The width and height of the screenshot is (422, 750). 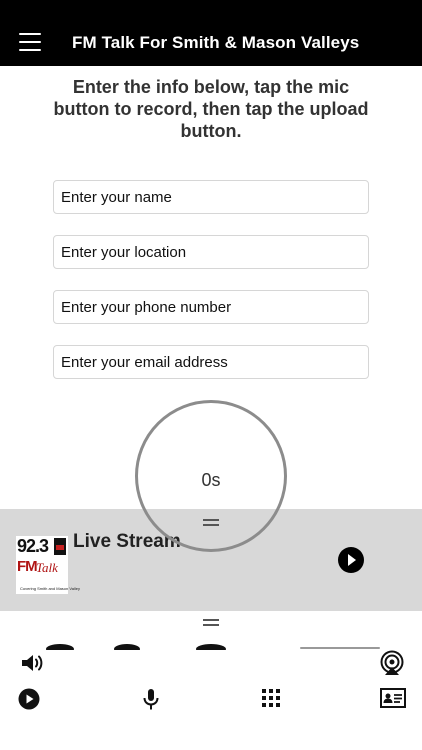 What do you see at coordinates (211, 643) in the screenshot?
I see `partial-content-row` at bounding box center [211, 643].